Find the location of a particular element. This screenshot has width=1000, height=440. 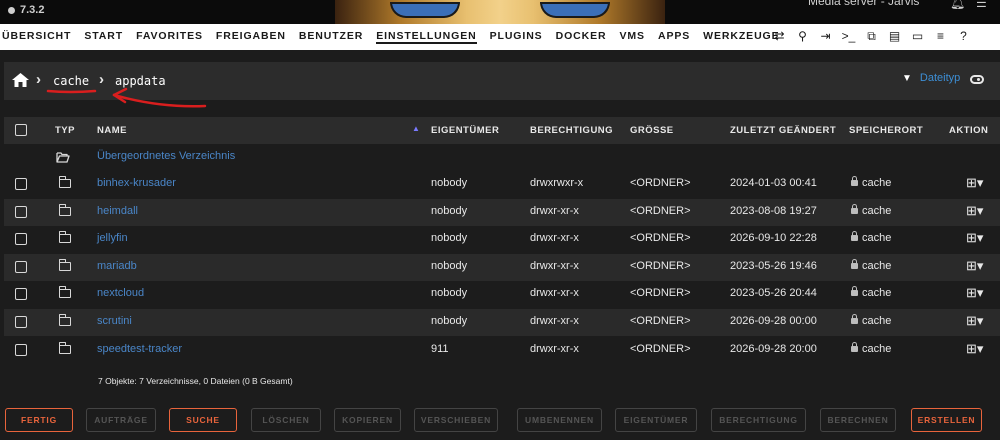

nav-item-start: START is located at coordinates (103, 37).